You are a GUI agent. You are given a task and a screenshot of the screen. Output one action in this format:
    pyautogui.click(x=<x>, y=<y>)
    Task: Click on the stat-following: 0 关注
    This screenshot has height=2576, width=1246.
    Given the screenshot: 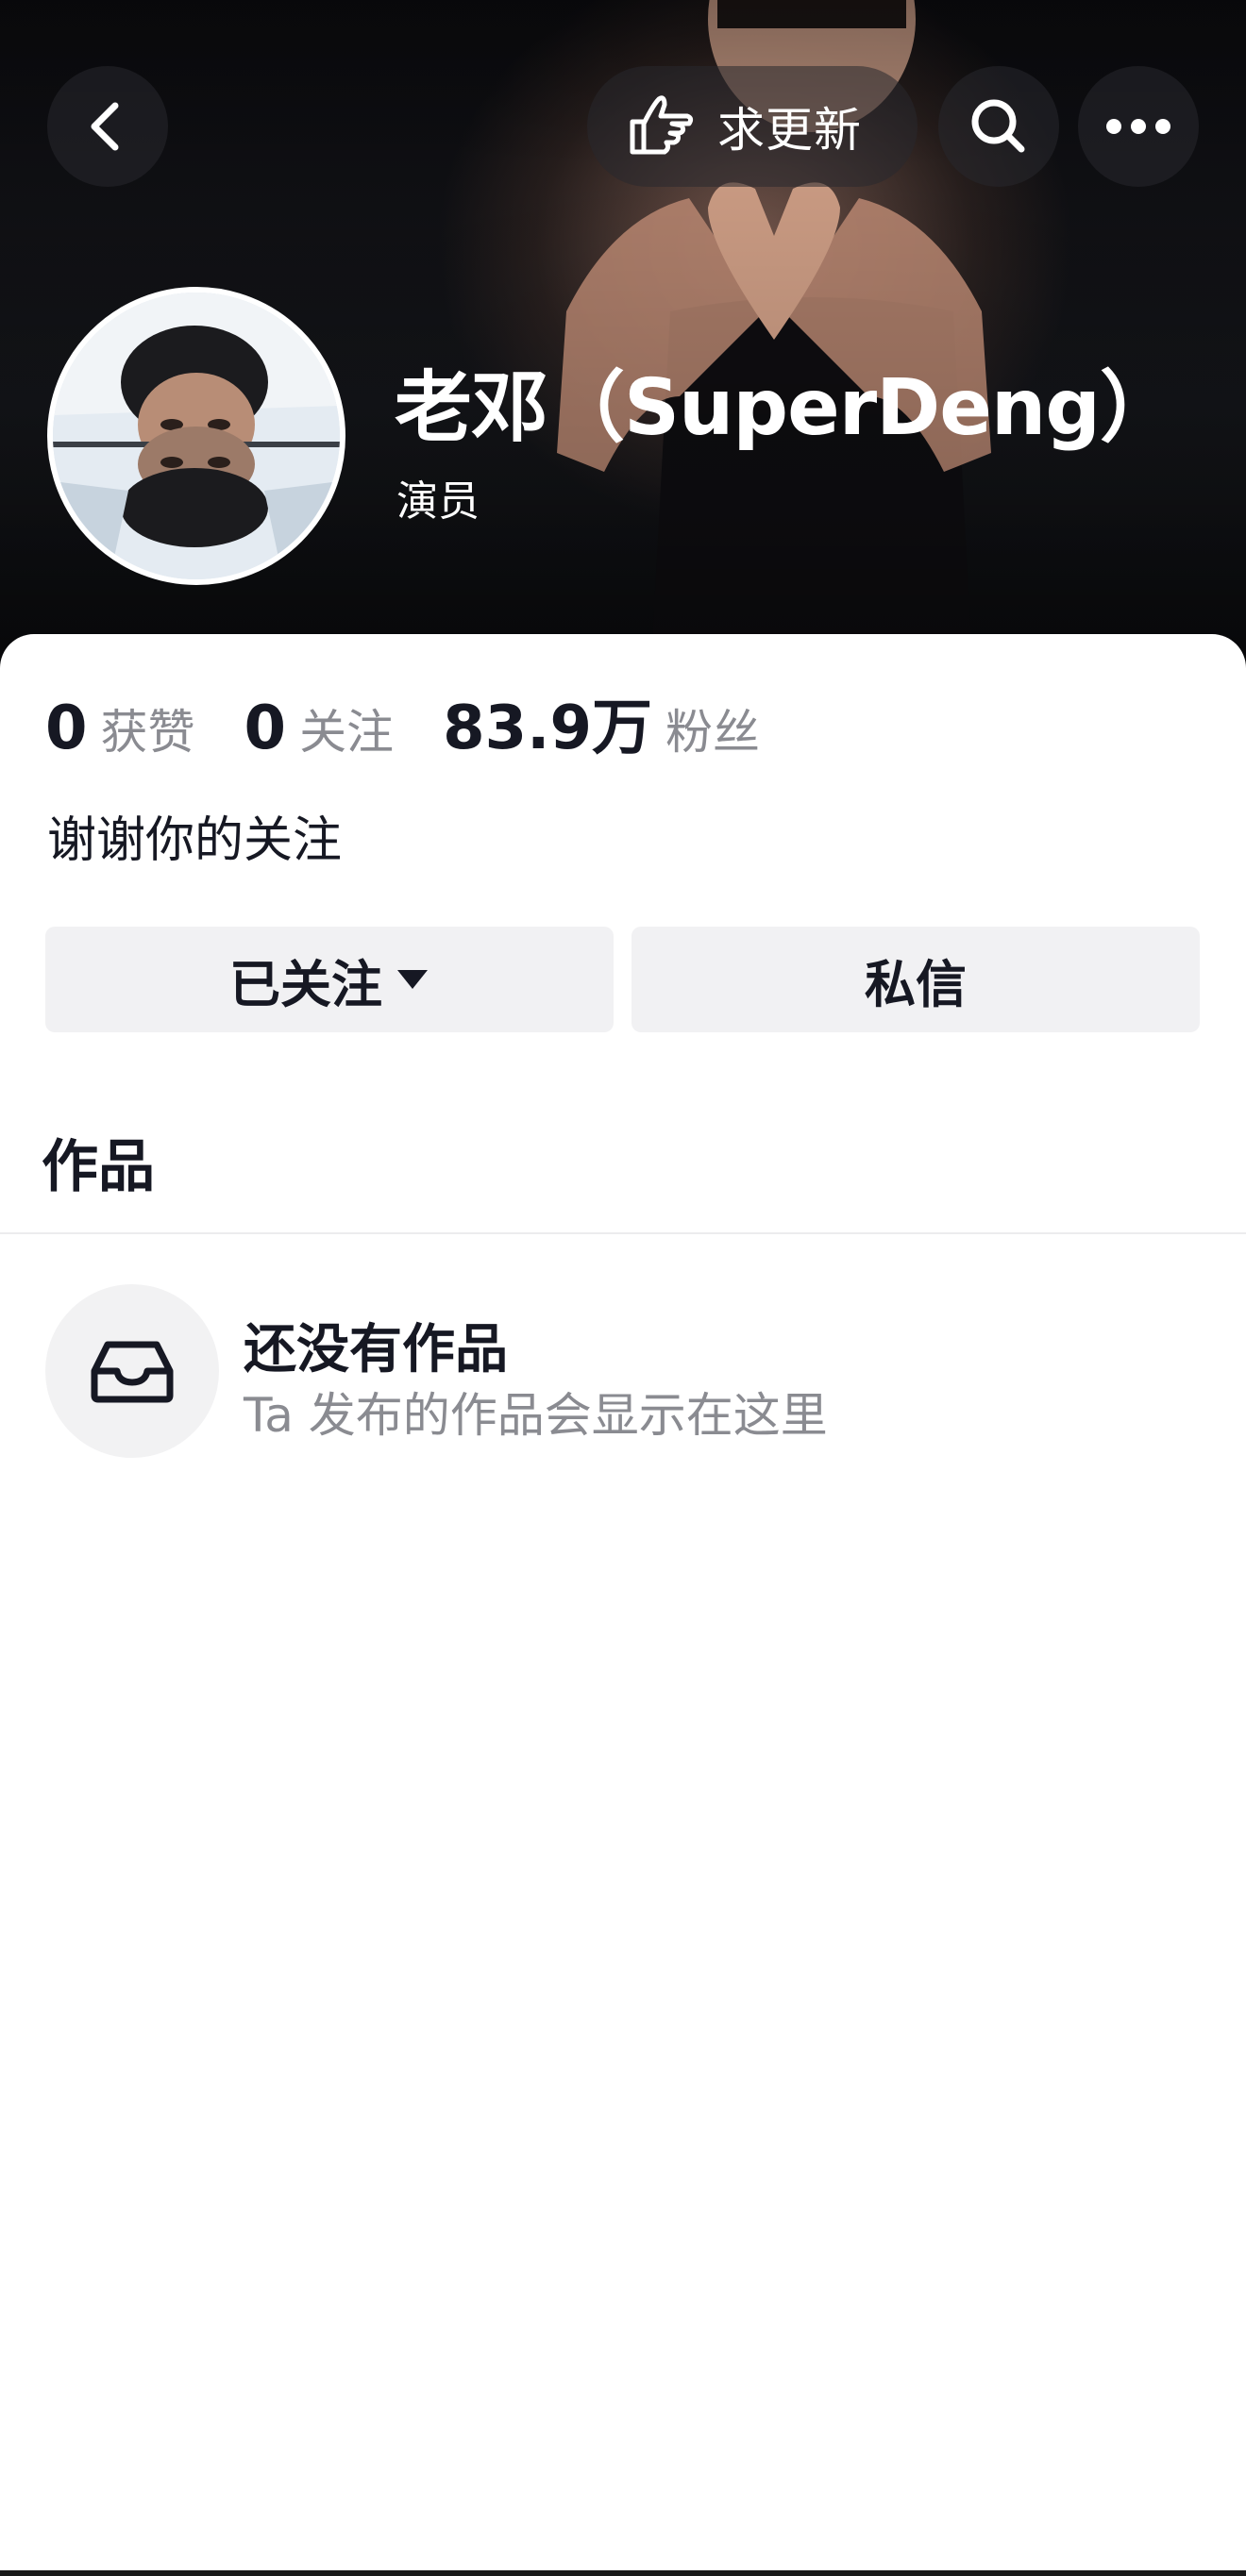 What is the action you would take?
    pyautogui.click(x=319, y=728)
    